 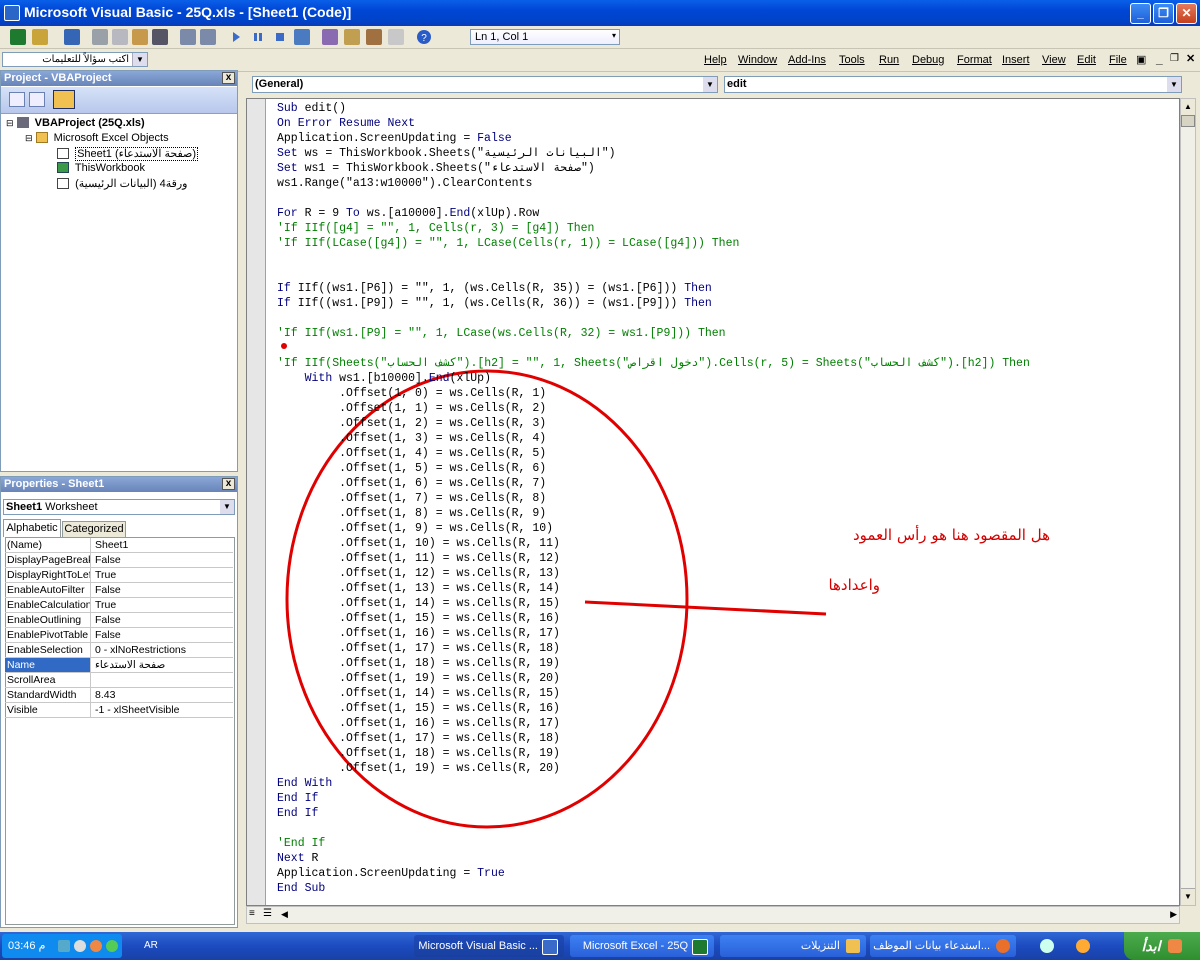 What do you see at coordinates (1151, 946) in the screenshot?
I see `start-button-label: ابدأ` at bounding box center [1151, 946].